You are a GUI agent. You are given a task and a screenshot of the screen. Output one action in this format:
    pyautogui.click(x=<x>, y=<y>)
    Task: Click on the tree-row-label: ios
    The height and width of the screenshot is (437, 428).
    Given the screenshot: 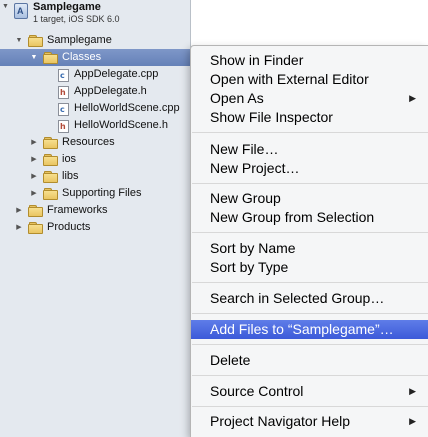 What is the action you would take?
    pyautogui.click(x=69, y=159)
    